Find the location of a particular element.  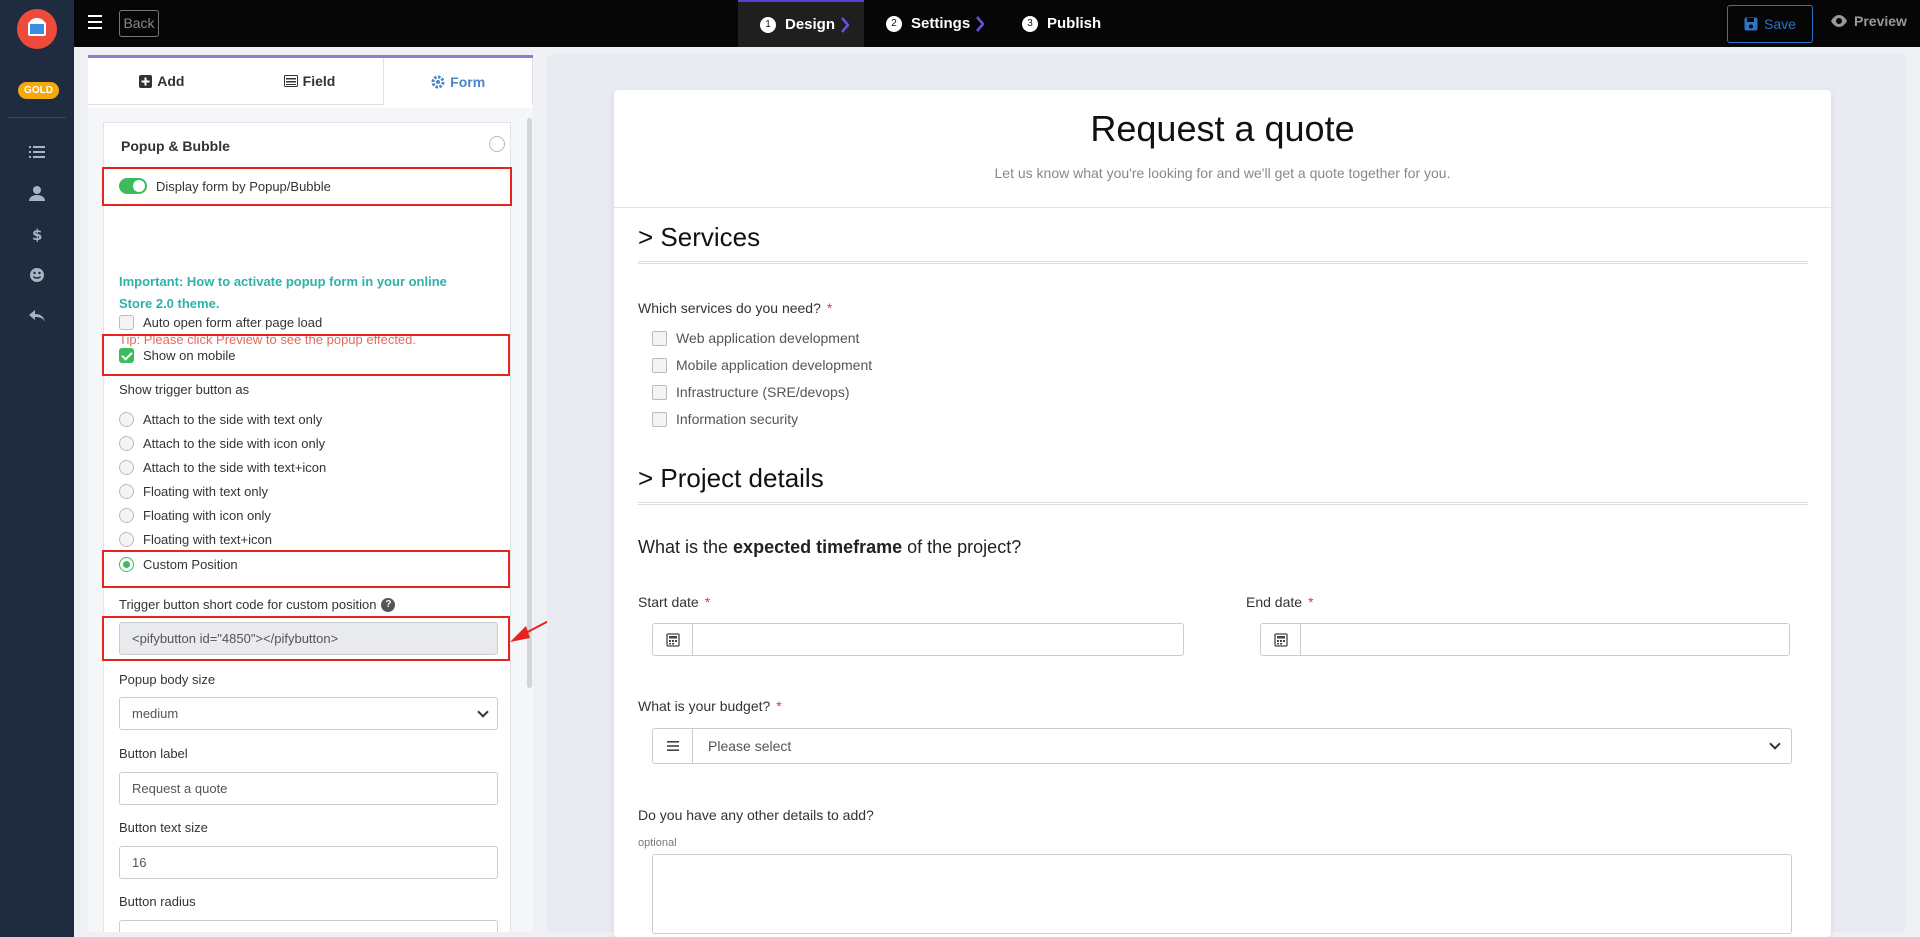

list-icon is located at coordinates (37, 152).